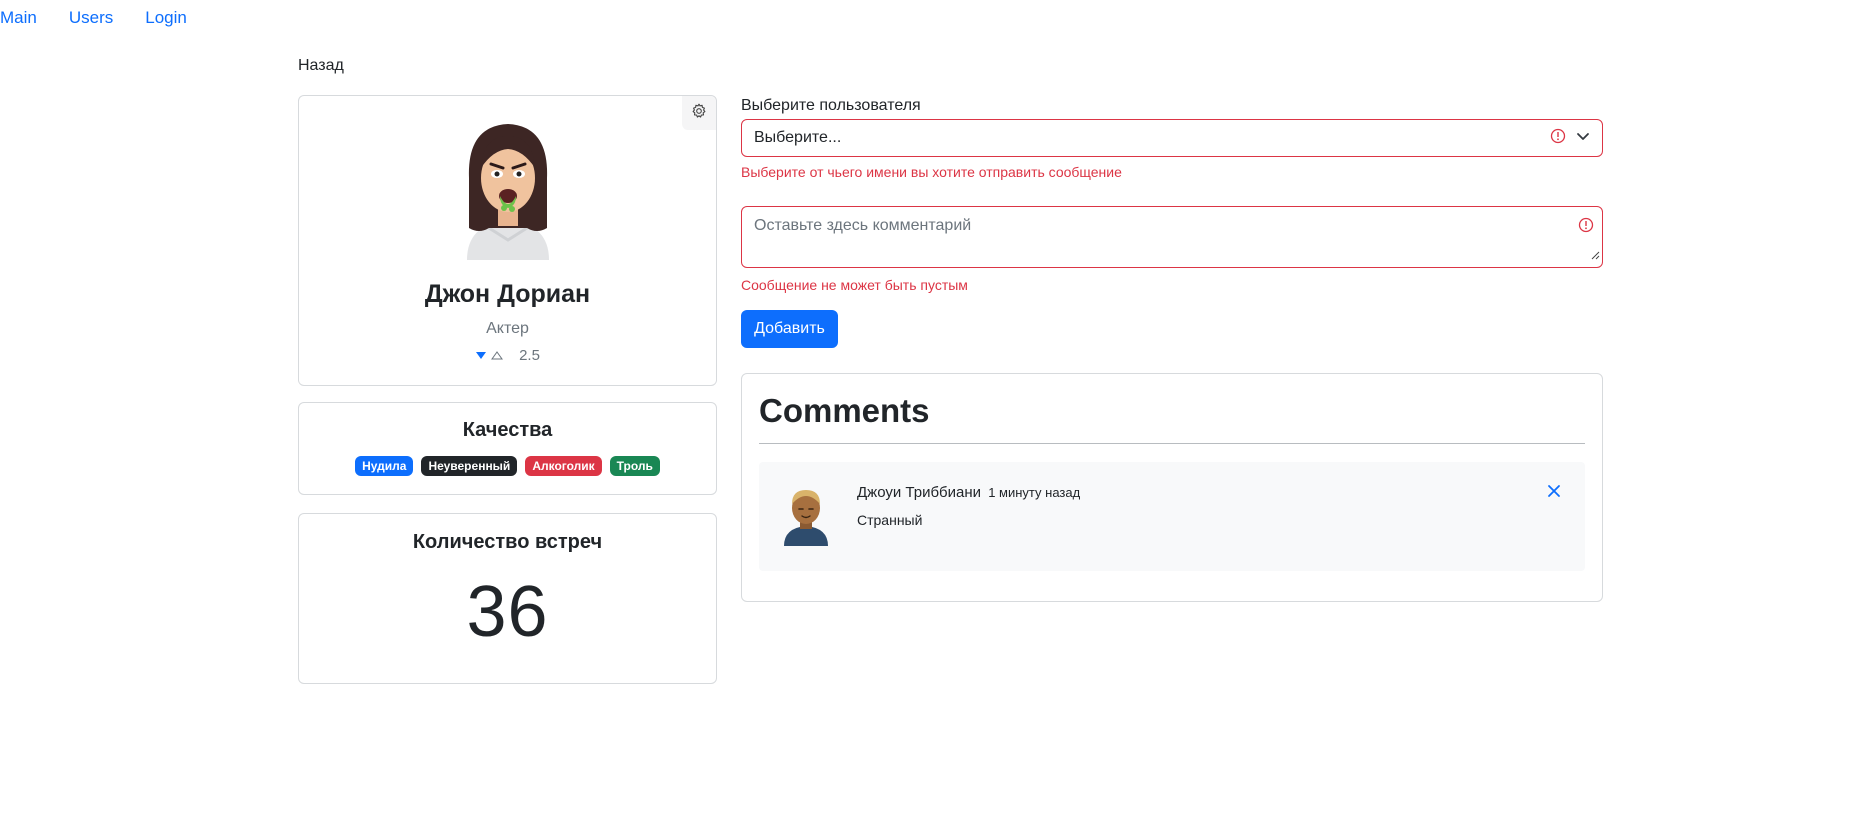  I want to click on add-comment-button: Добавить, so click(789, 329).